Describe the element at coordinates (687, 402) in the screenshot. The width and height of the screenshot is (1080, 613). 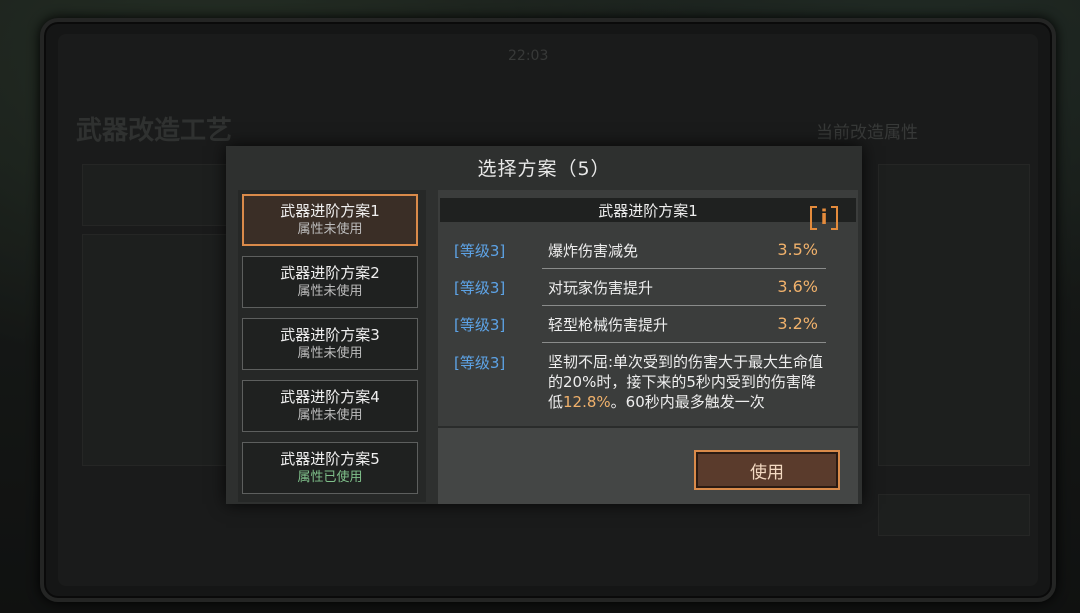
I see `special-text-part2: 。60秒内最多触发一次` at that location.